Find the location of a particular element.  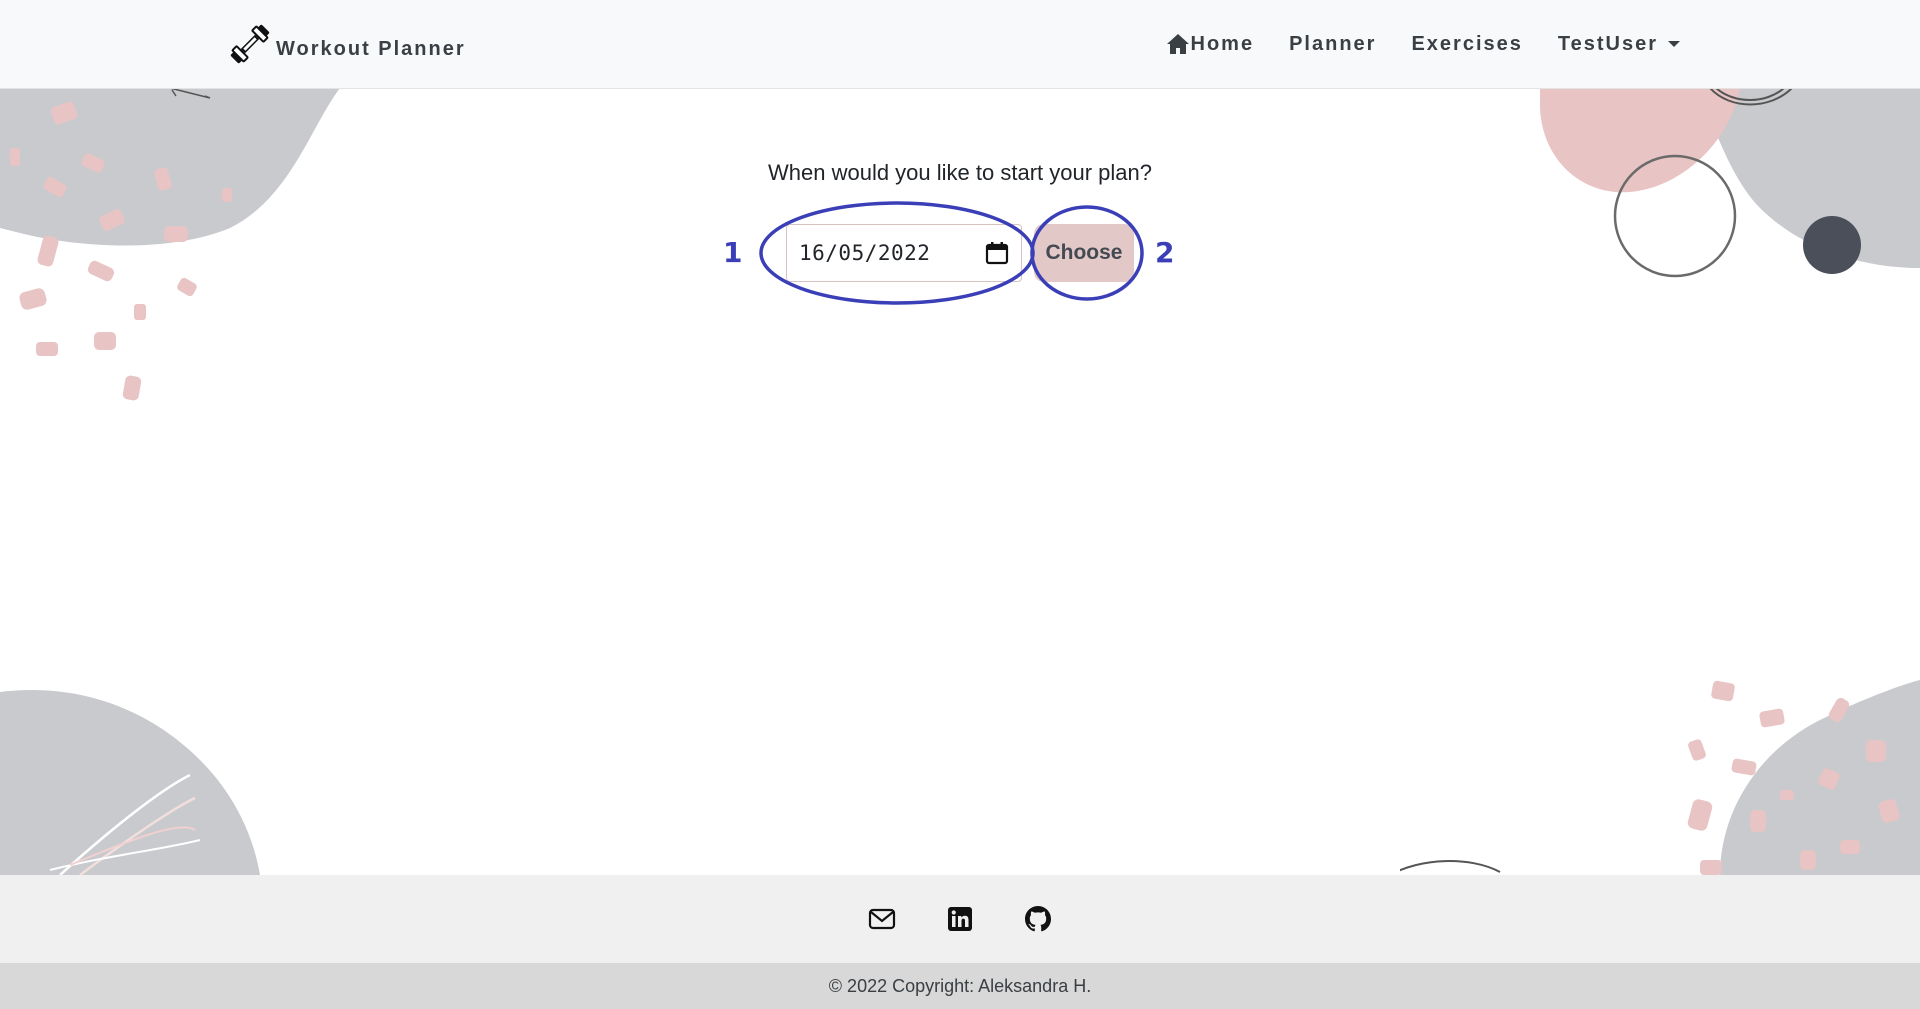

annotation-overlay is located at coordinates (951, 253).